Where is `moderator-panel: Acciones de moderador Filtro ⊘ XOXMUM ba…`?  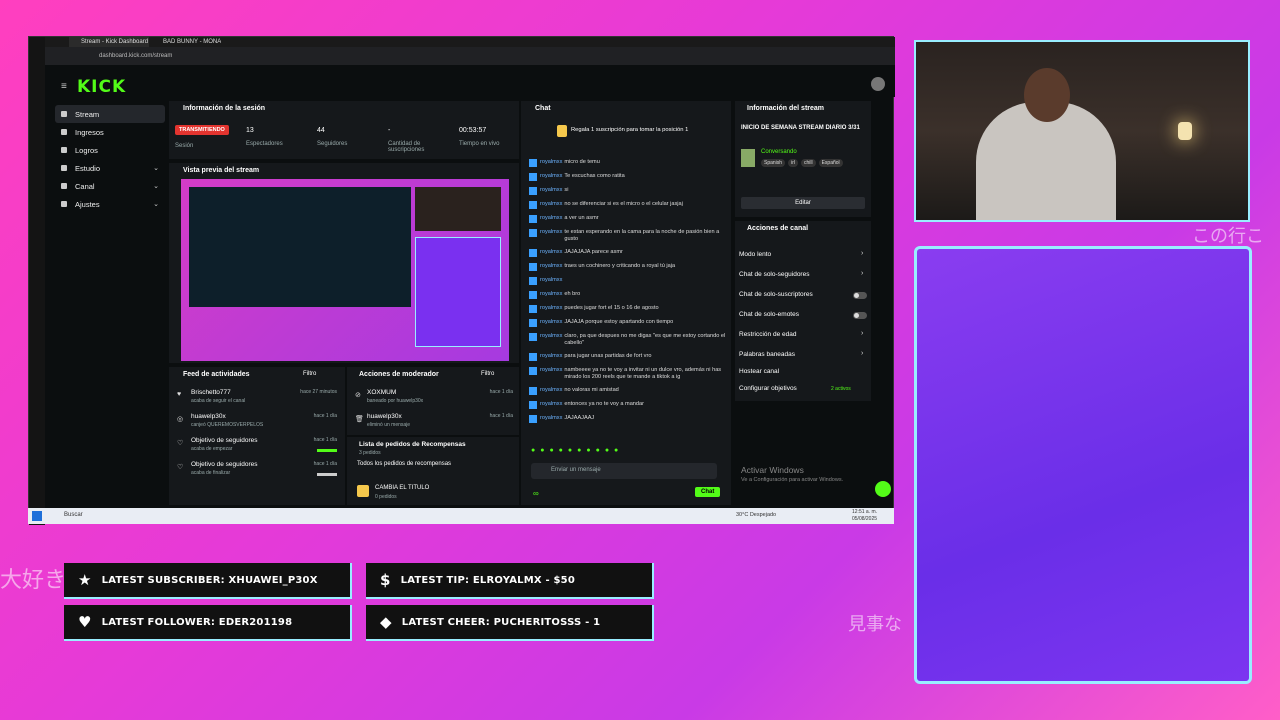 moderator-panel: Acciones de moderador Filtro ⊘ XOXMUM ba… is located at coordinates (433, 401).